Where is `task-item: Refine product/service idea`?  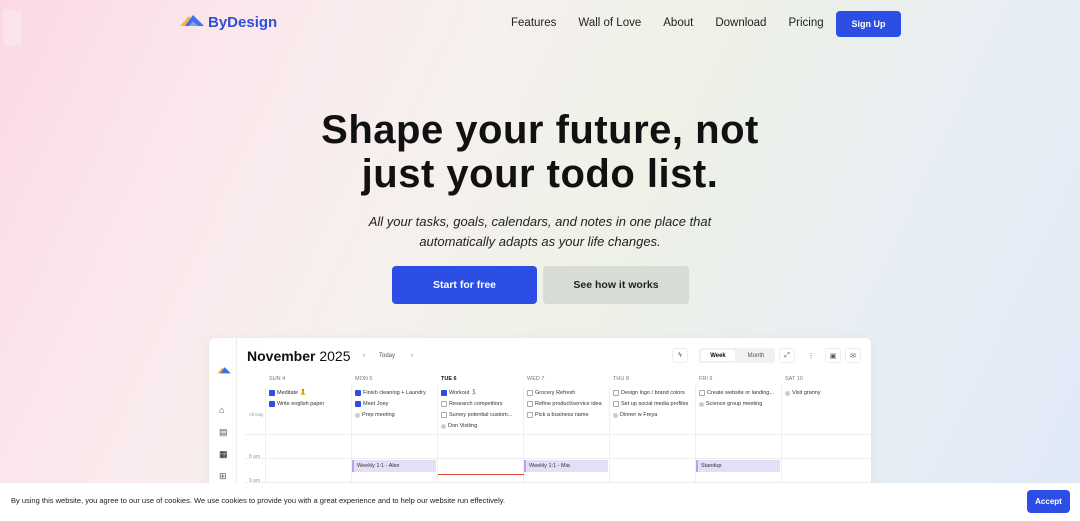 task-item: Refine product/service idea is located at coordinates (564, 404).